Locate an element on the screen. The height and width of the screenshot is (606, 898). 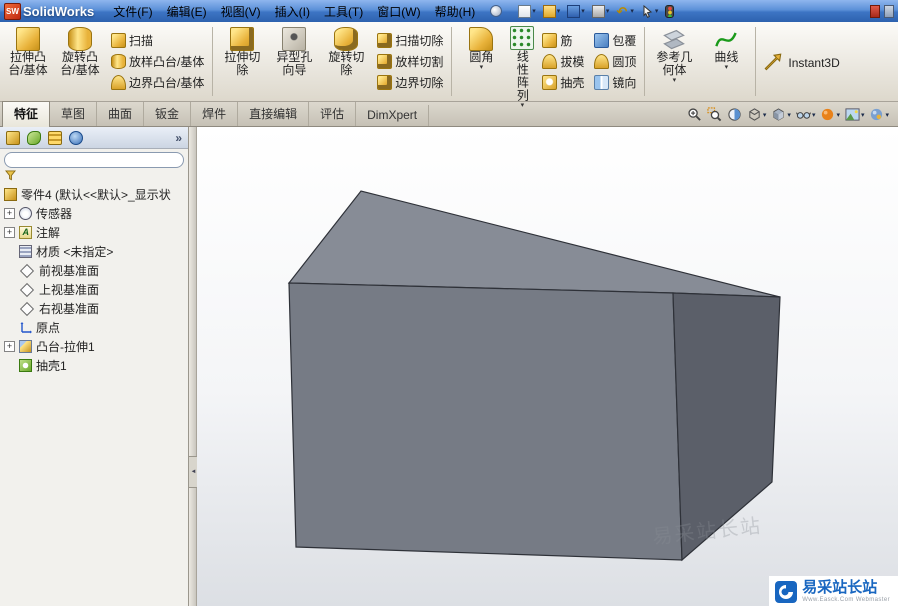
propertymanager-tab-icon is located at coordinates (34, 137).